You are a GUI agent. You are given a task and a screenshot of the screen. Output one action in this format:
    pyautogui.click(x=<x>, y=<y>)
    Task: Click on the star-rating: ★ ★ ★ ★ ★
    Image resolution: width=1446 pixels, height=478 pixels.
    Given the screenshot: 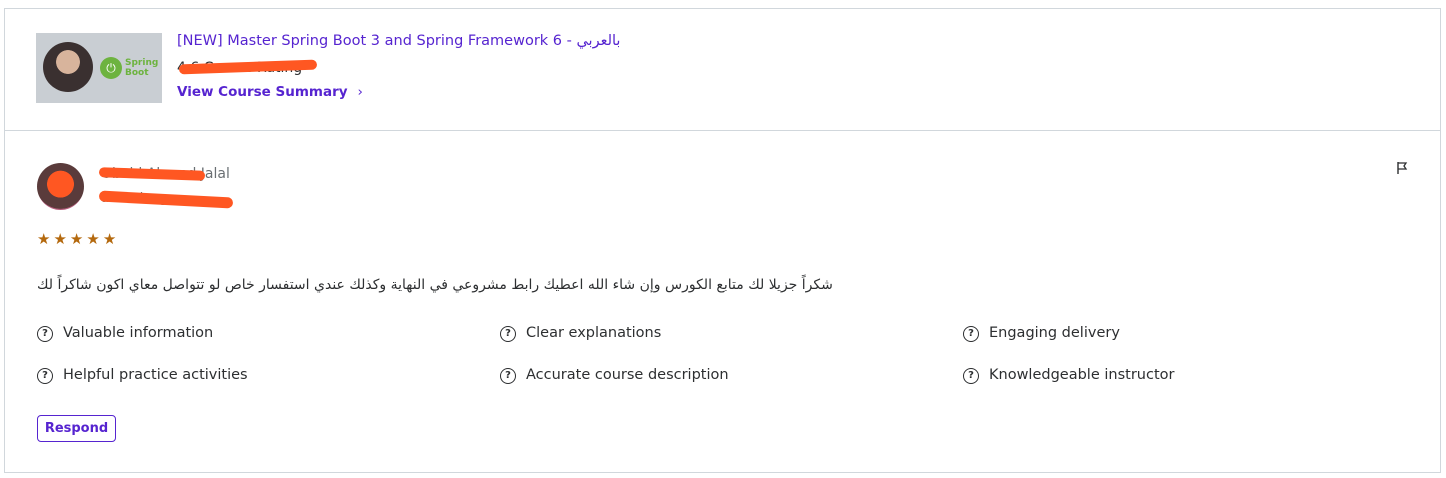 What is the action you would take?
    pyautogui.click(x=78, y=238)
    